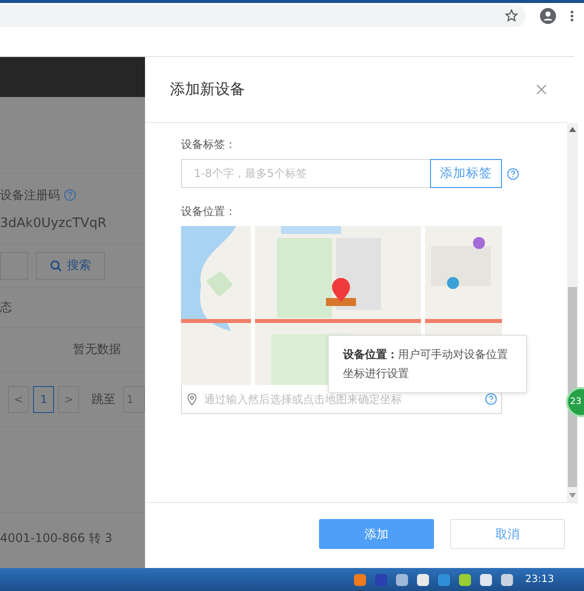 This screenshot has height=591, width=584. What do you see at coordinates (507, 534) in the screenshot?
I see `cancel-button: 取消` at bounding box center [507, 534].